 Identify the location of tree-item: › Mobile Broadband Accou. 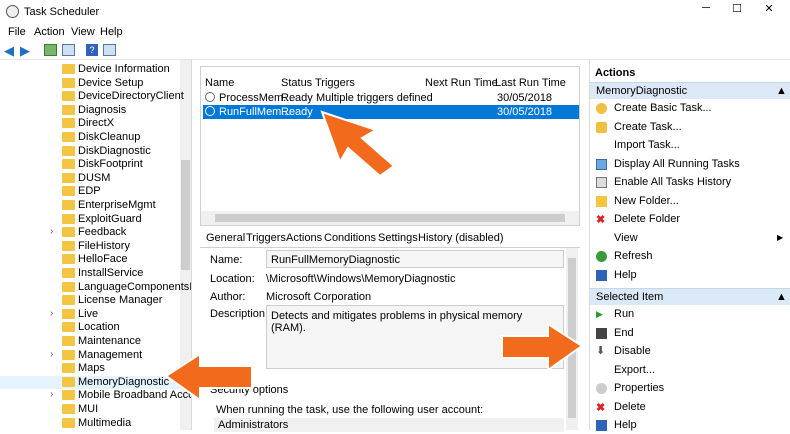
(95, 396).